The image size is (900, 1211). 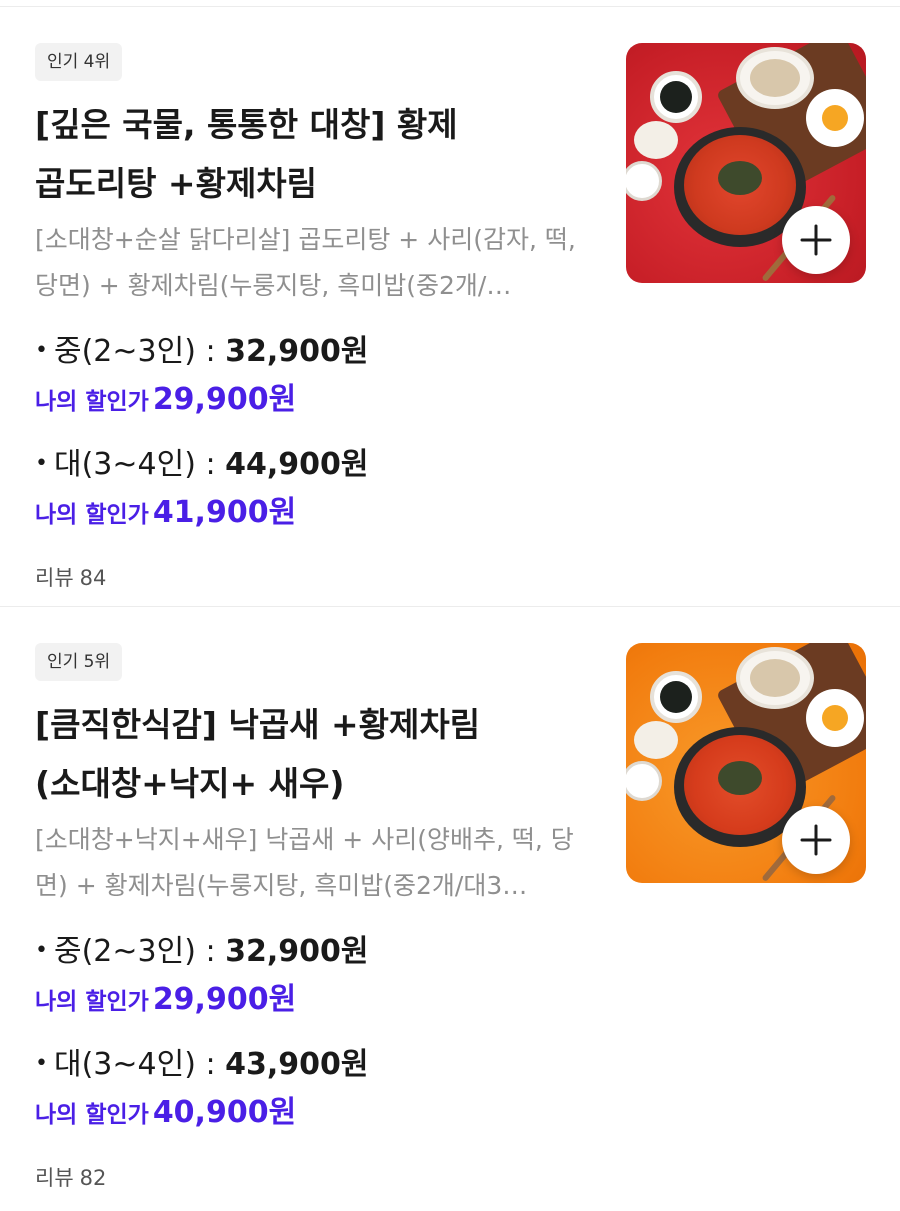 I want to click on discount-row: 나의 할인가 41,900원, so click(x=315, y=515).